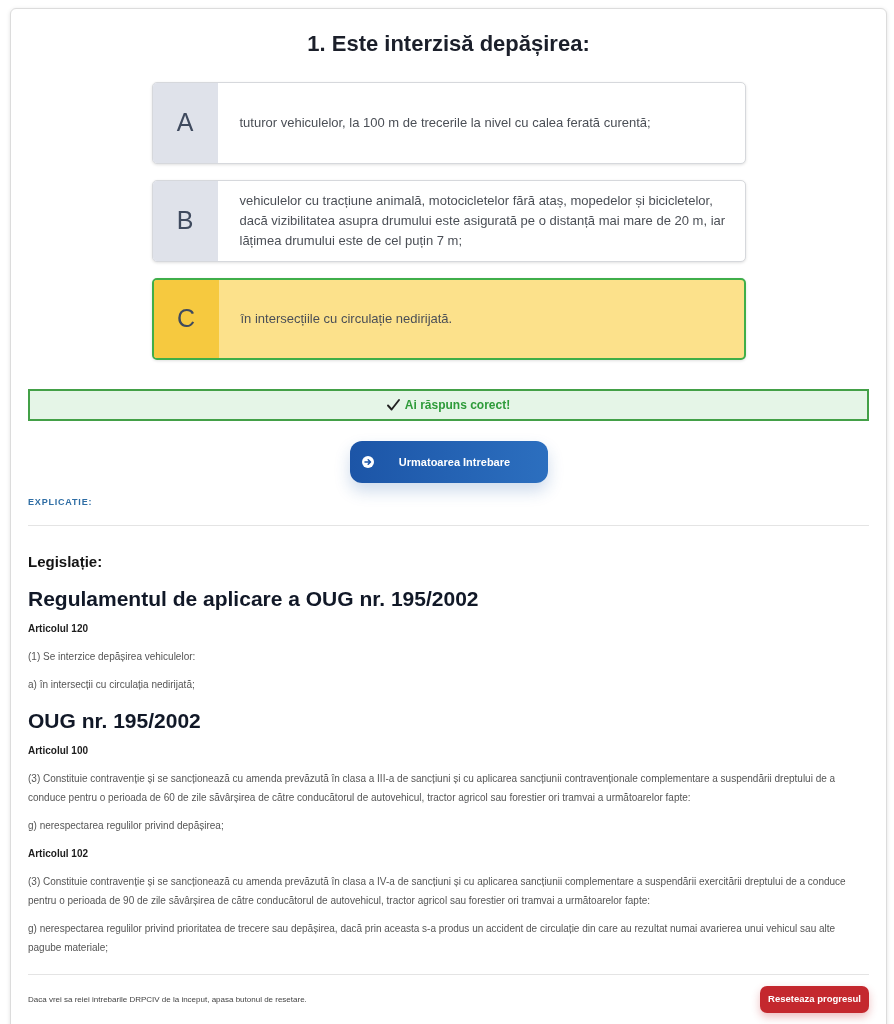  What do you see at coordinates (58, 854) in the screenshot?
I see `article-heading: Articolul 102` at bounding box center [58, 854].